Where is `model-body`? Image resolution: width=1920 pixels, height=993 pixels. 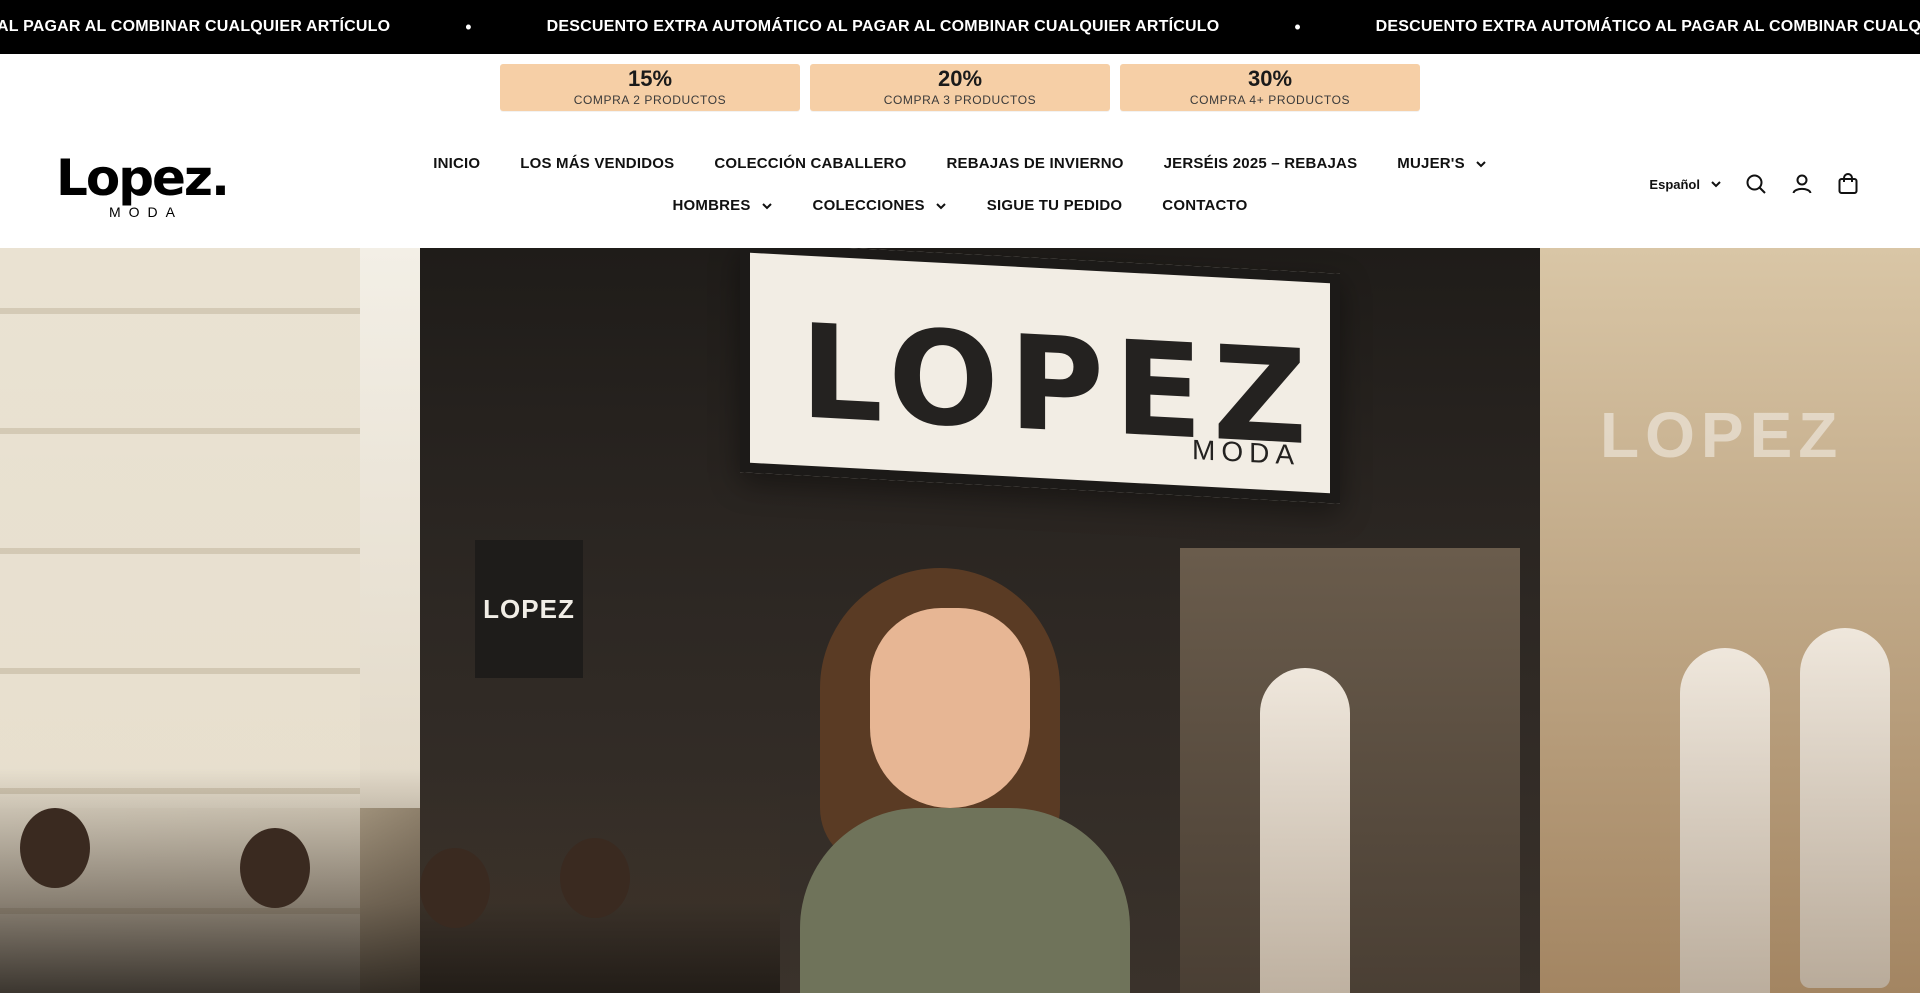 model-body is located at coordinates (965, 900).